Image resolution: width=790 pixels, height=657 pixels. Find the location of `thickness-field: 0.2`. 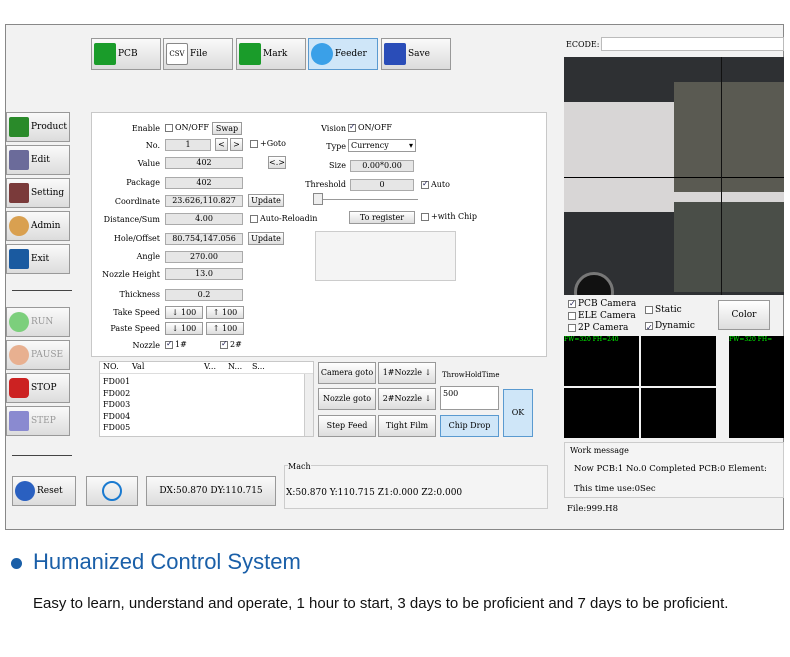

thickness-field: 0.2 is located at coordinates (204, 295).